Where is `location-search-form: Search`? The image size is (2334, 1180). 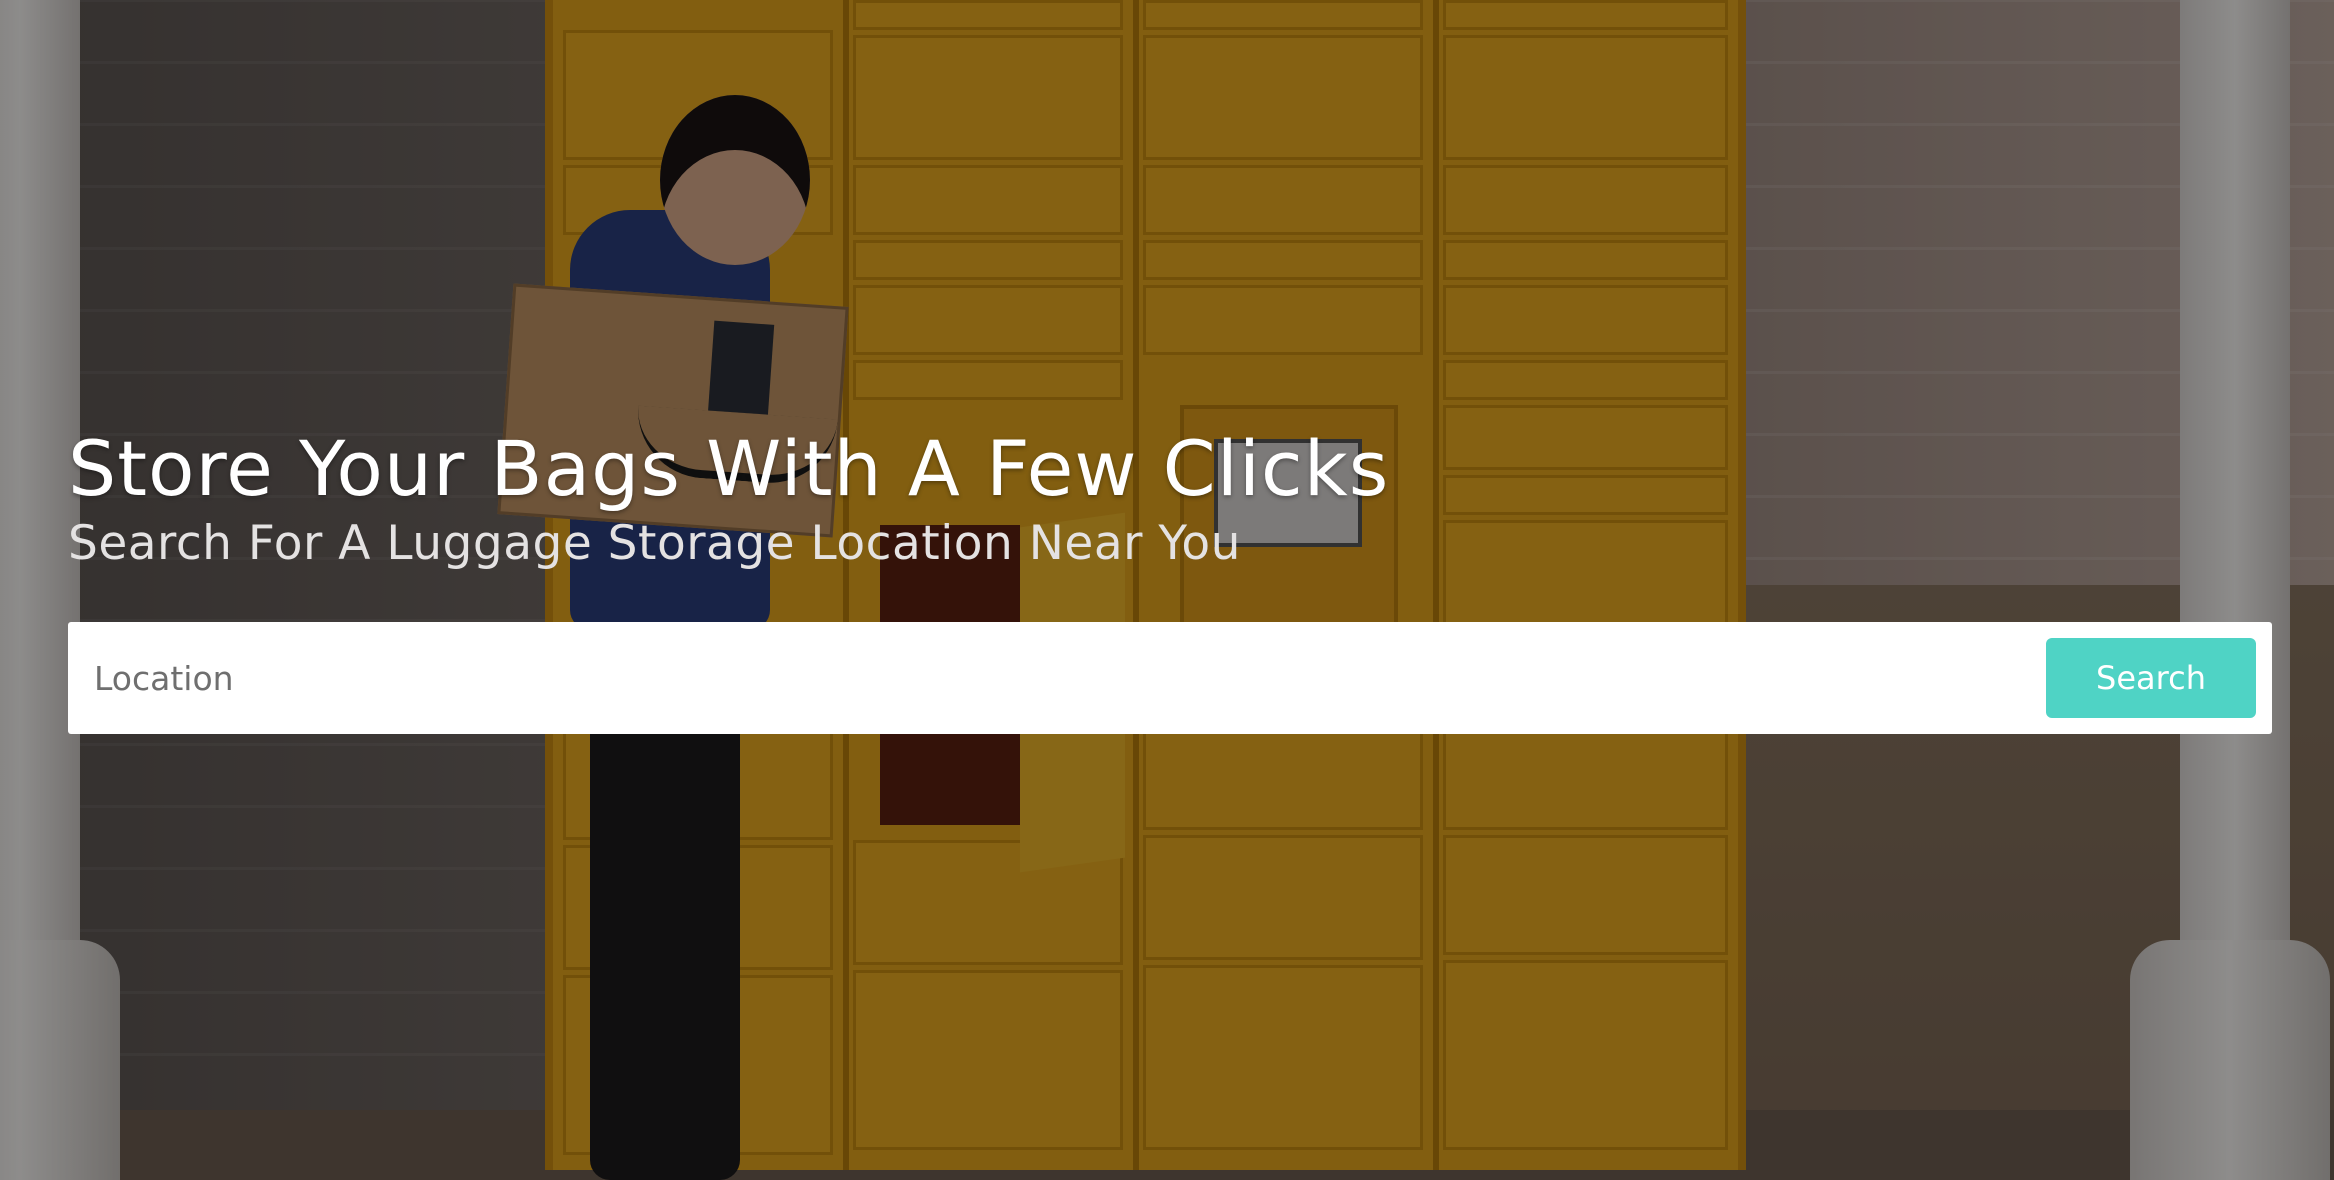
location-search-form: Search is located at coordinates (1170, 678).